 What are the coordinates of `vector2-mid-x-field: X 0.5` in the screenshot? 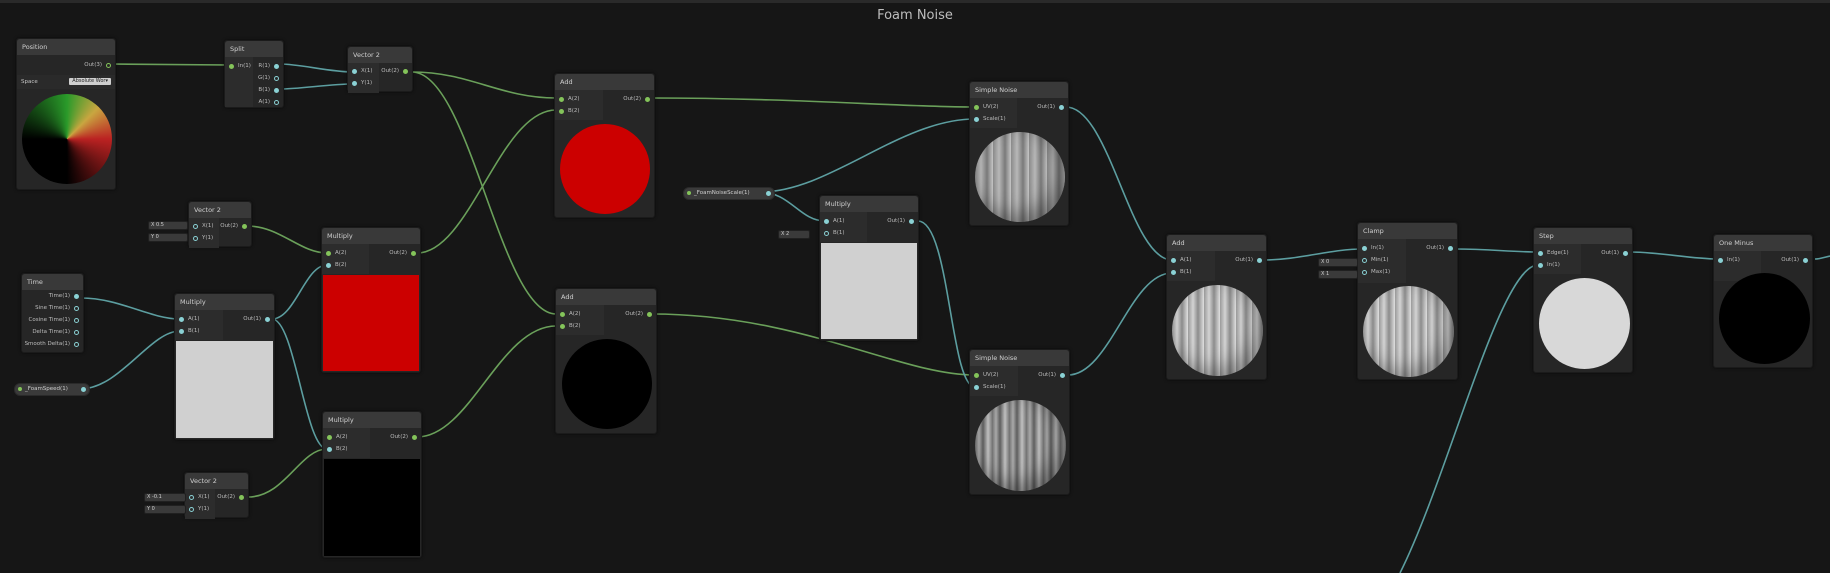 It's located at (168, 225).